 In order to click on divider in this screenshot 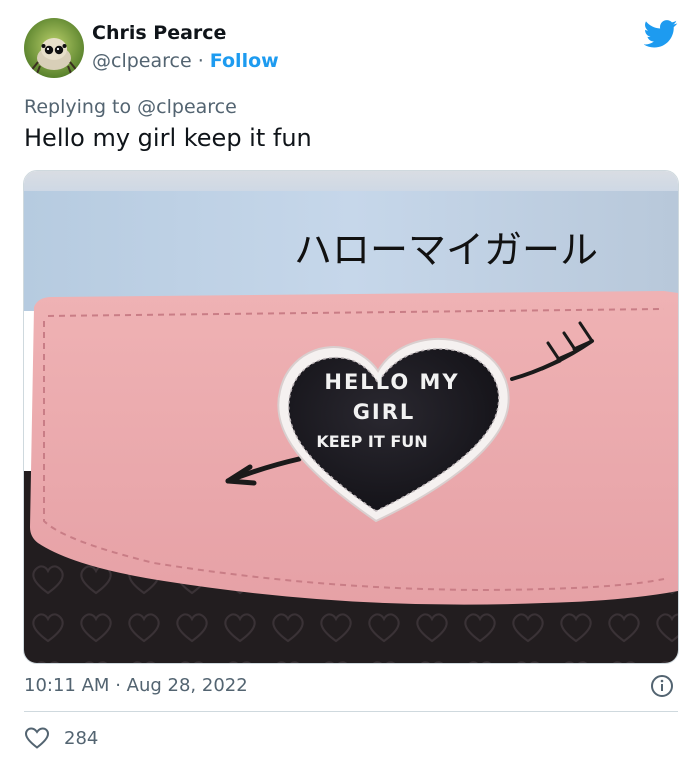, I will do `click(351, 711)`.